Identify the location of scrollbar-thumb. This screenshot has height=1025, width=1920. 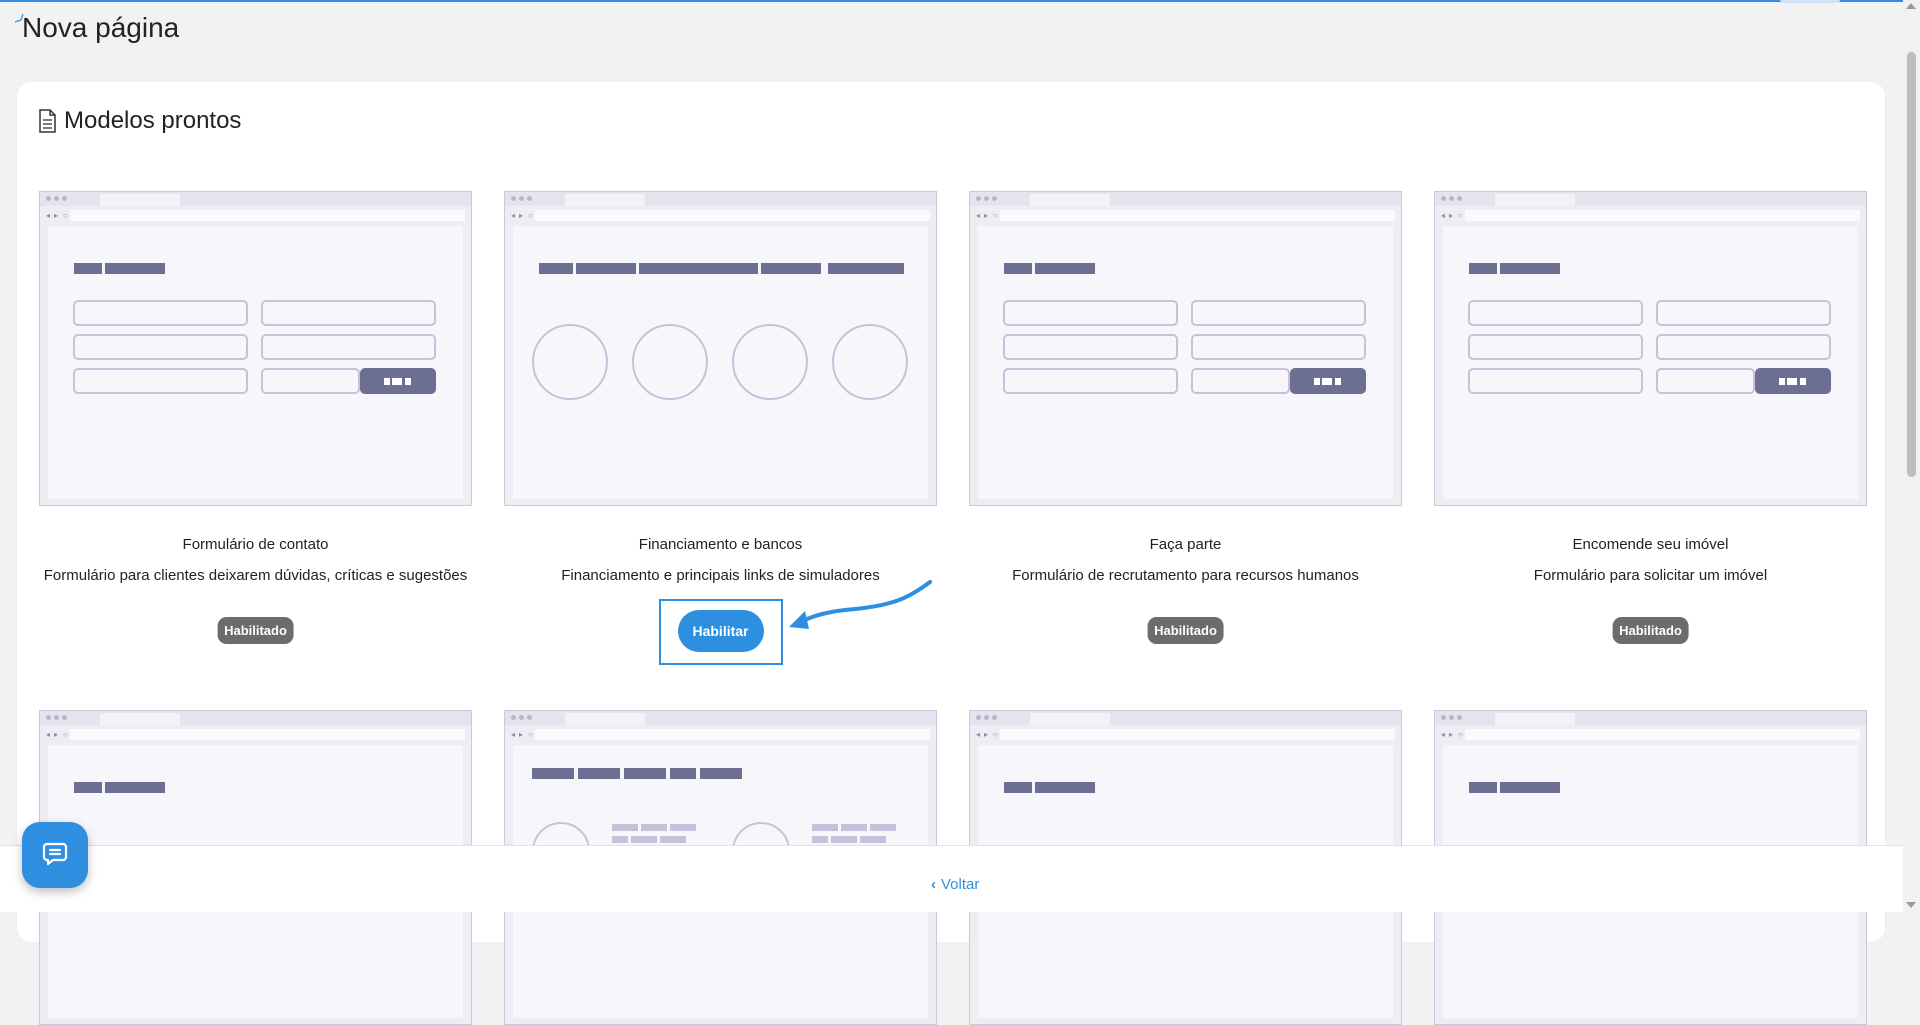
(1911, 264).